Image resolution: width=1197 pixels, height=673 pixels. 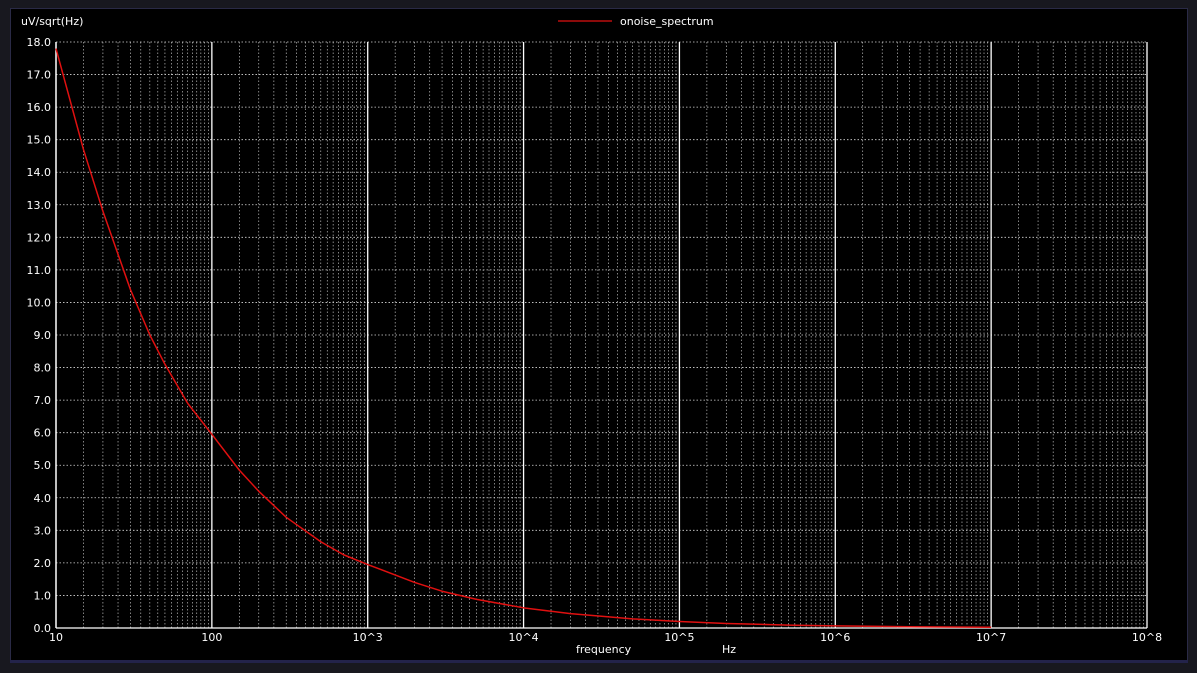 What do you see at coordinates (835, 637) in the screenshot?
I see `x-tick-label: 10^6` at bounding box center [835, 637].